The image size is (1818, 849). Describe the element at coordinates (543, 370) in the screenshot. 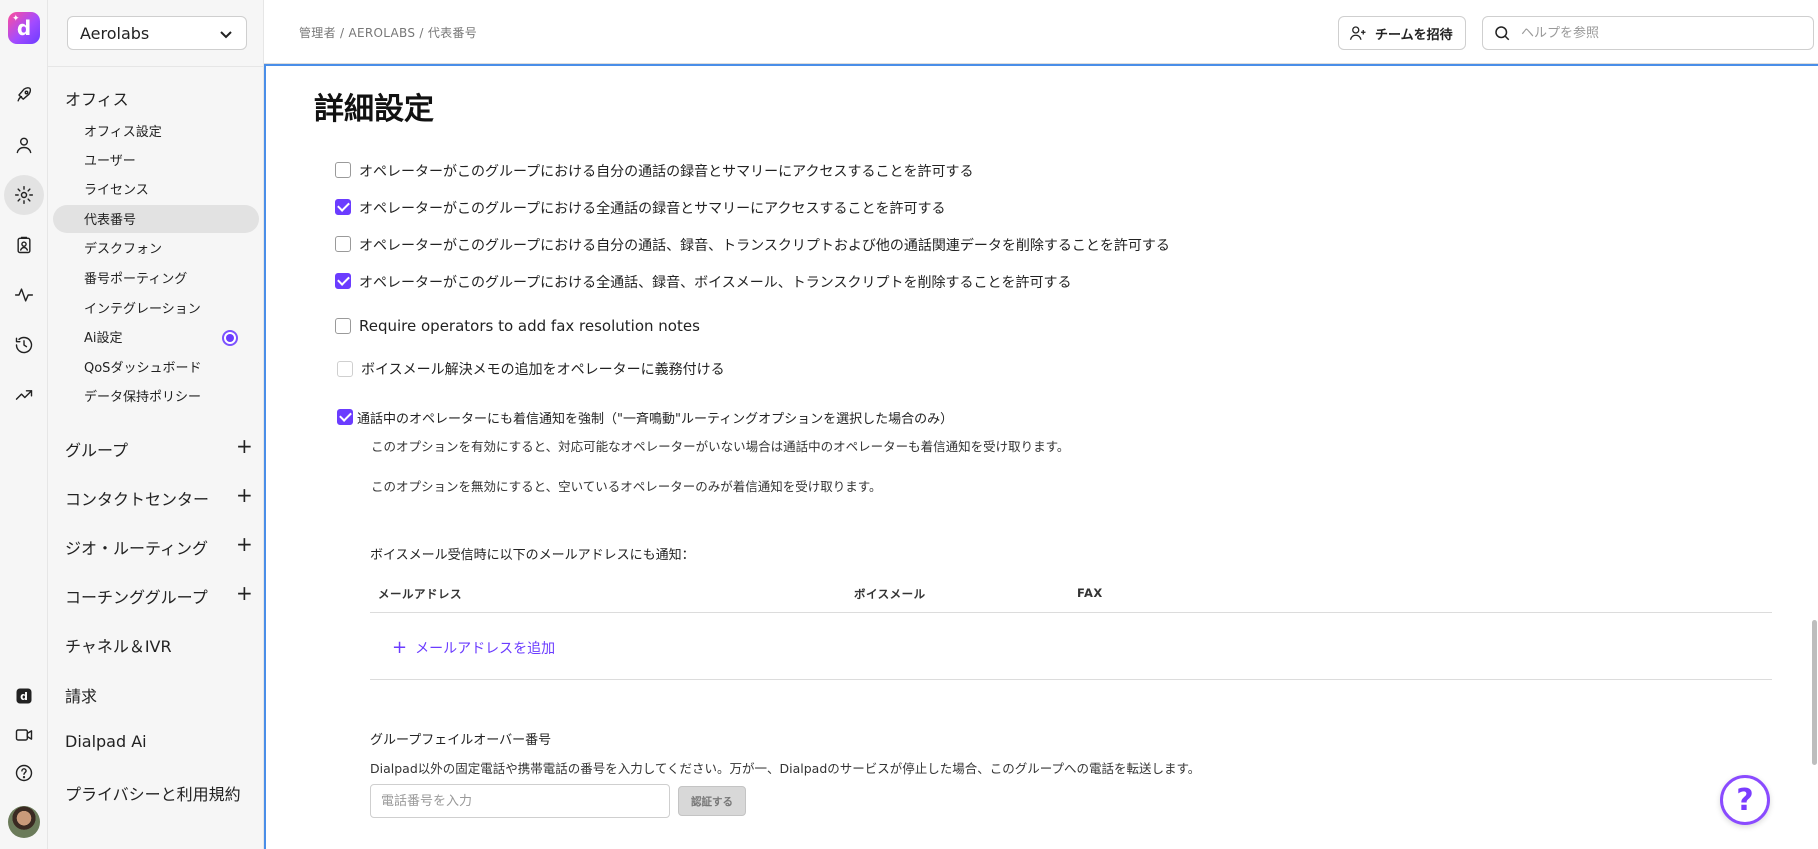

I see `option-voicemail-notes-label: ボイスメール解決メモの追加をオペレーターに義務付ける` at that location.